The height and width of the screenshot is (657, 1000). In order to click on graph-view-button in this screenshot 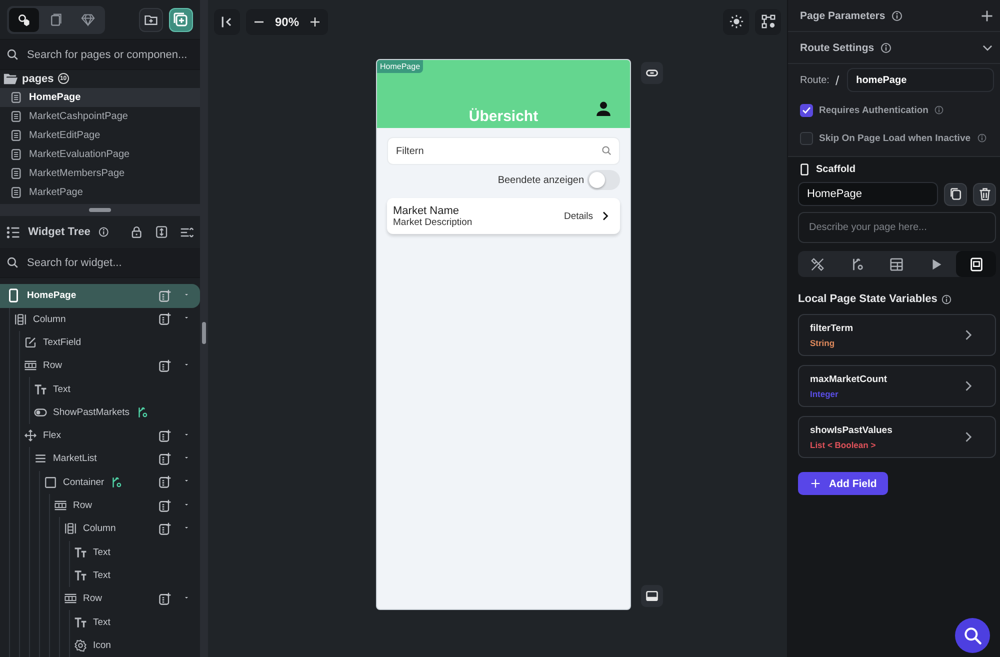, I will do `click(768, 21)`.